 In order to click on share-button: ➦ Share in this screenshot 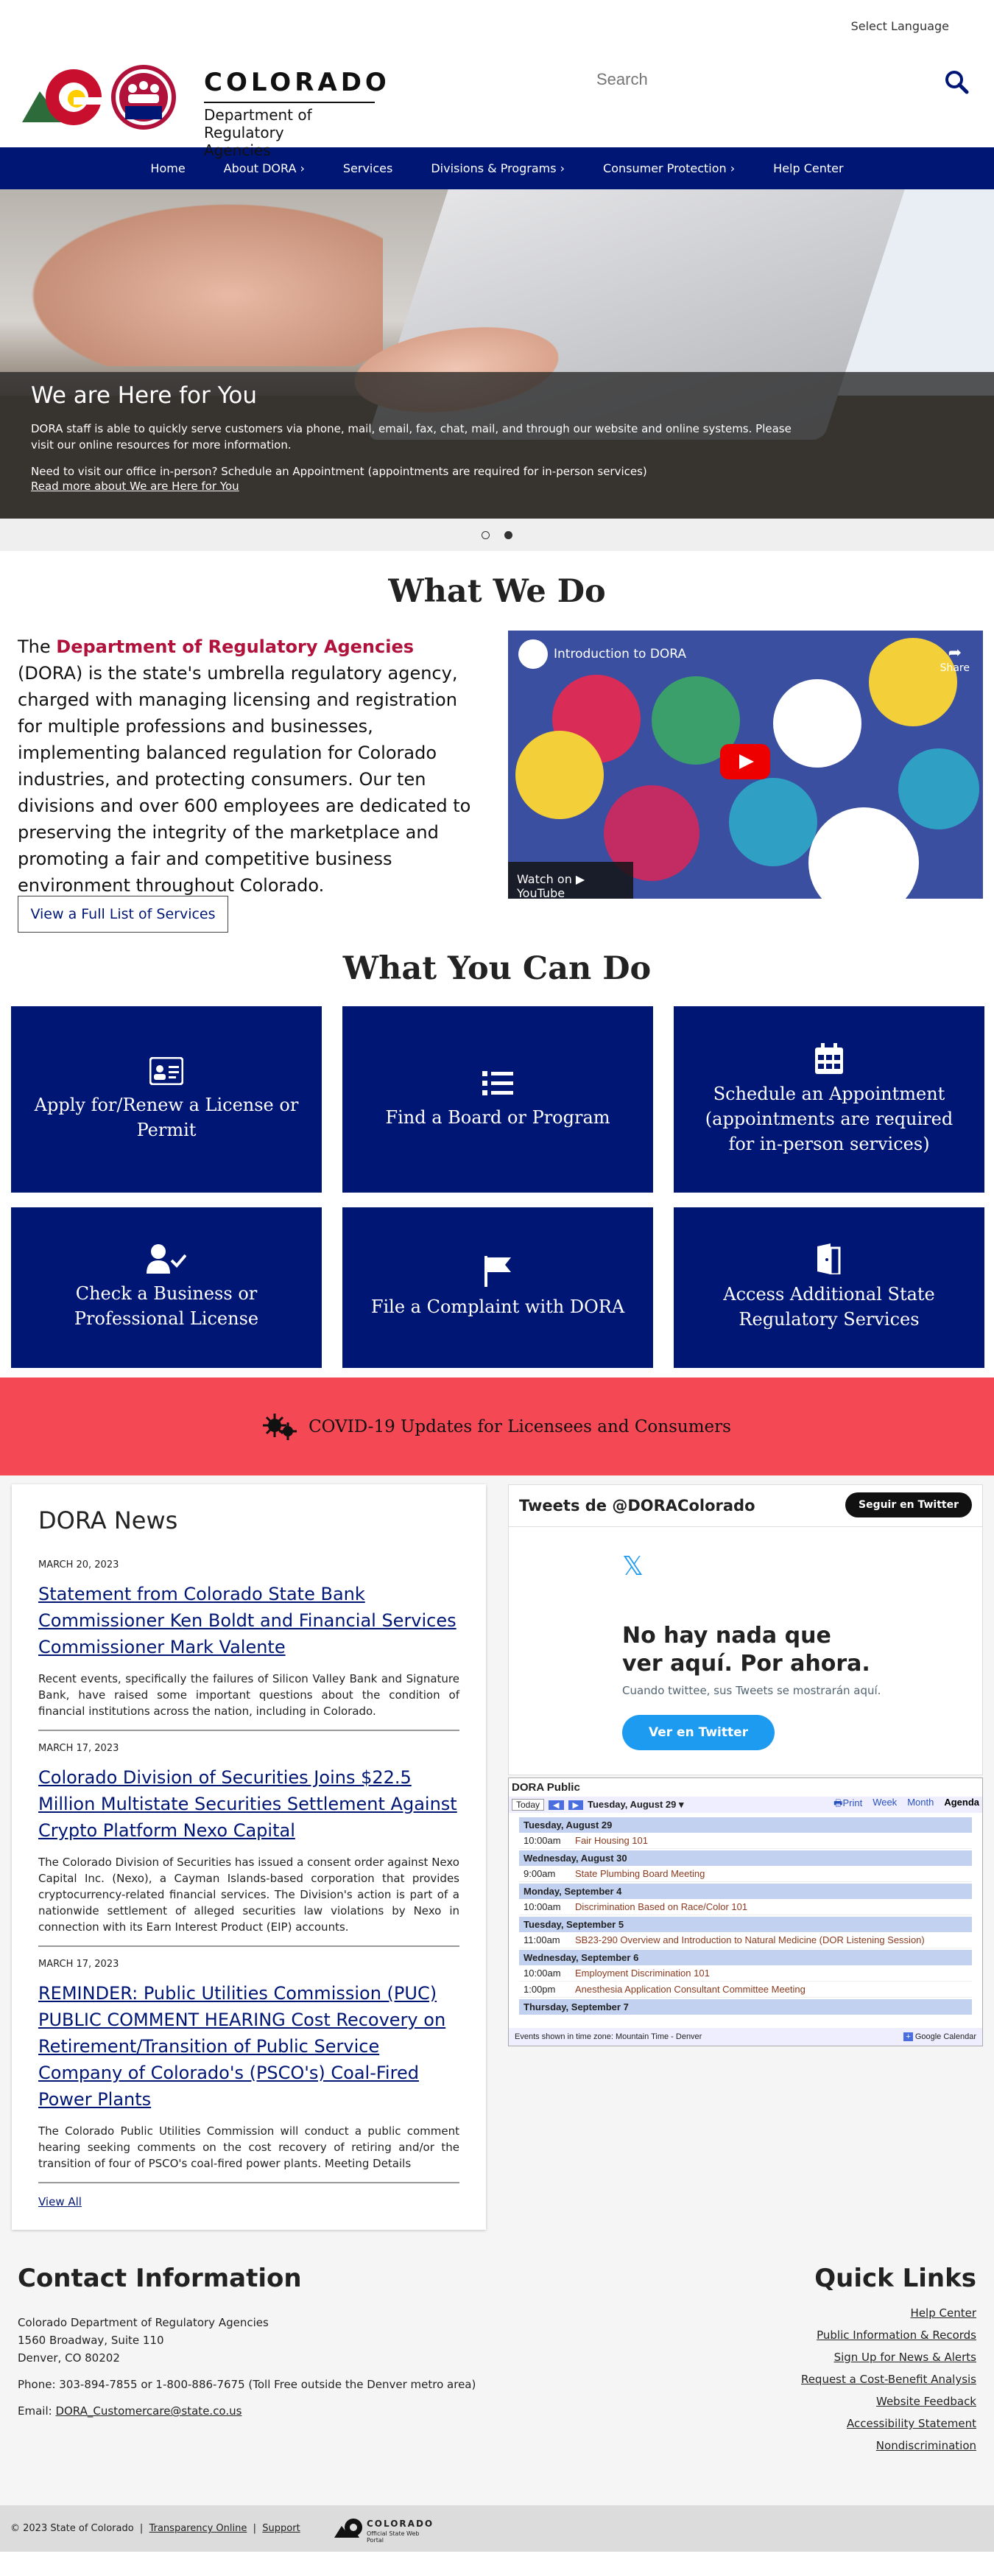, I will do `click(955, 659)`.